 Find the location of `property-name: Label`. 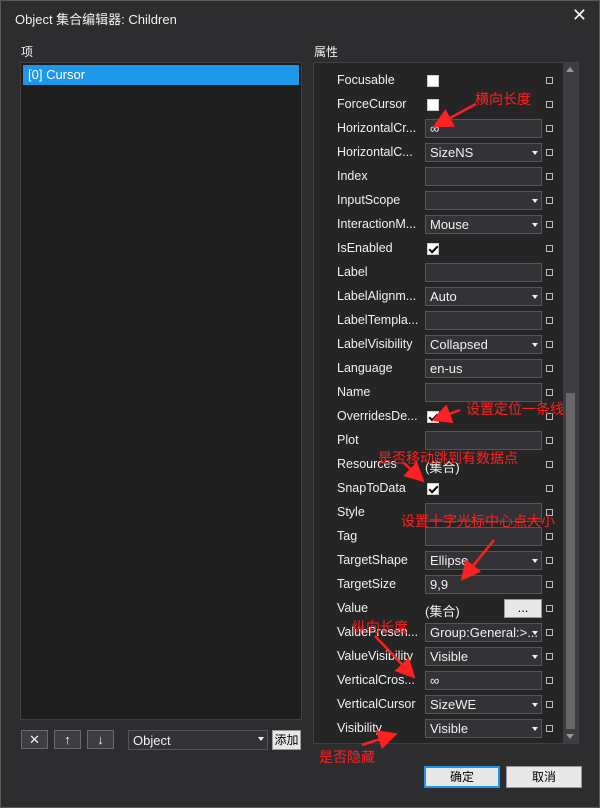

property-name: Label is located at coordinates (352, 272).